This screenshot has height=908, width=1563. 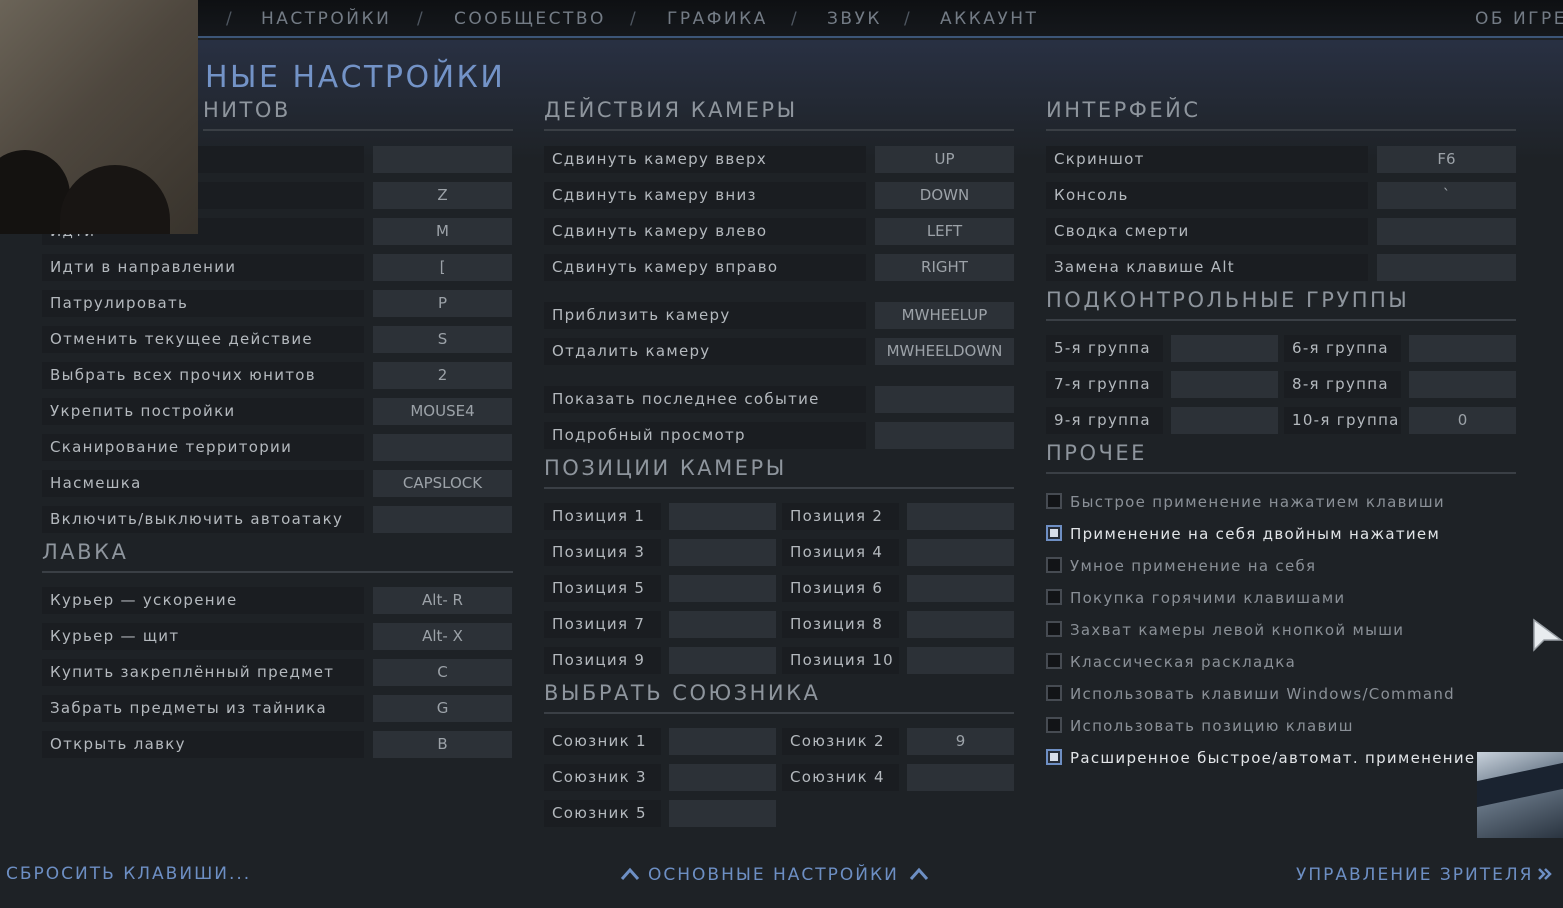 I want to click on keybind-key-box: S, so click(x=442, y=339).